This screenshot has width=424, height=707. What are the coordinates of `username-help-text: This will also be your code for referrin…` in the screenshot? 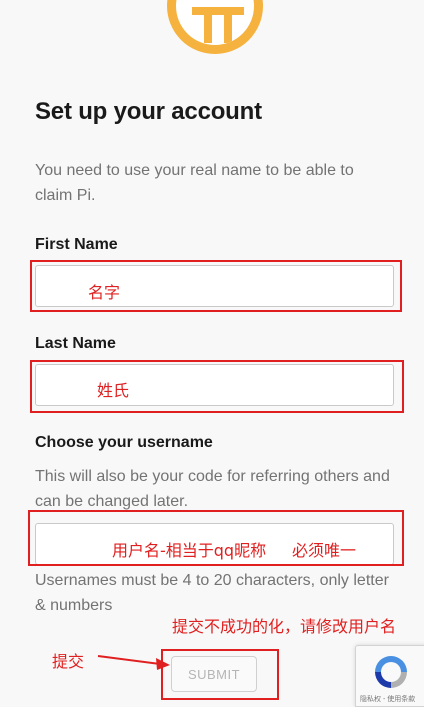 It's located at (212, 489).